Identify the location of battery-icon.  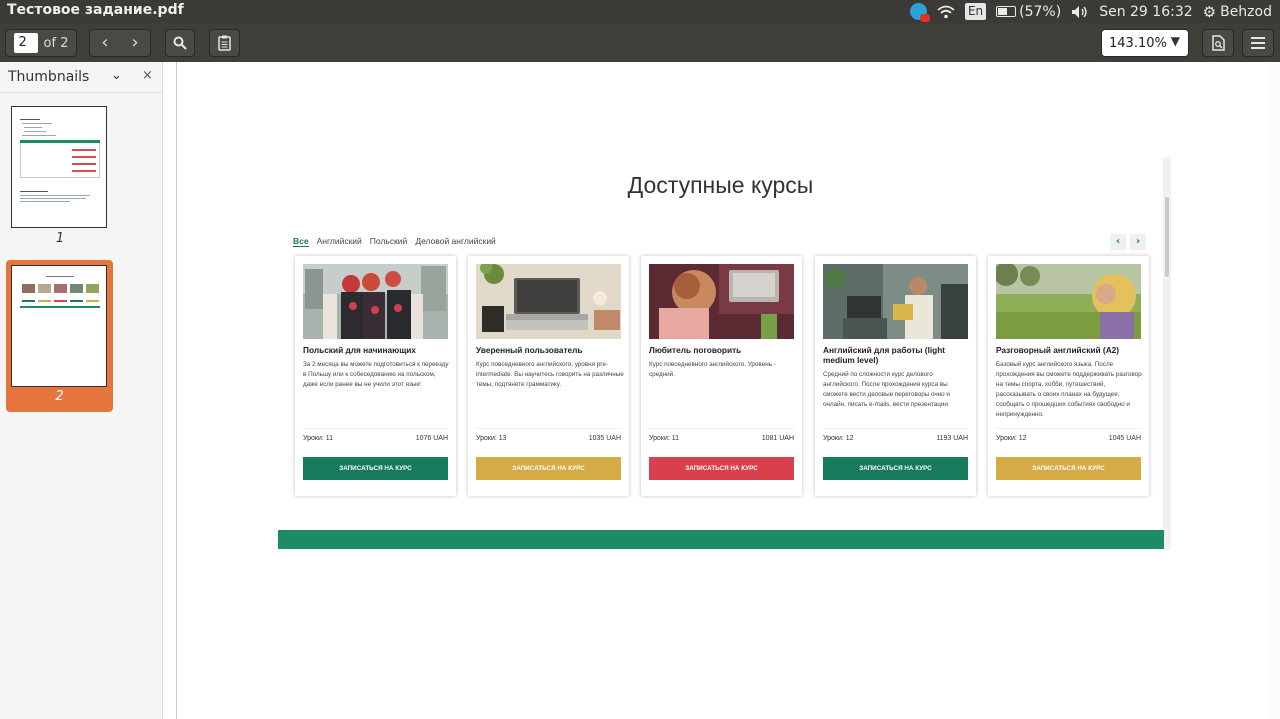
(1006, 11).